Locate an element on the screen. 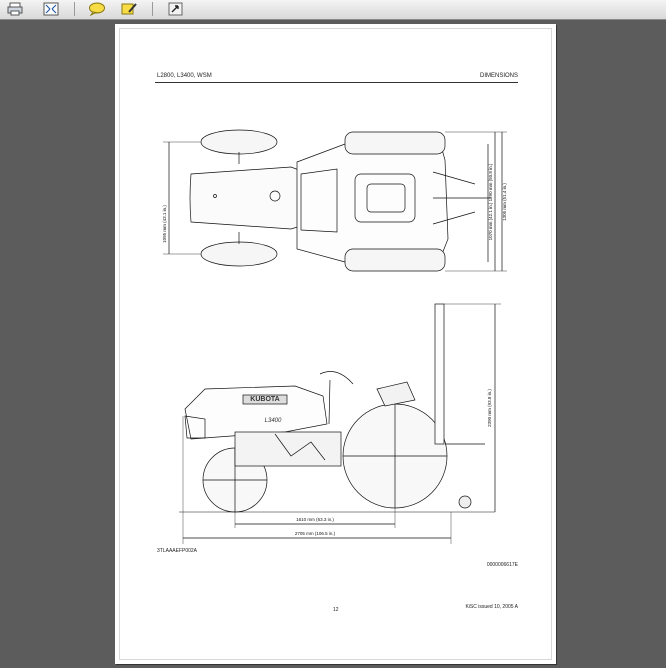 This screenshot has width=666, height=668. fit-page-icon is located at coordinates (51, 8).